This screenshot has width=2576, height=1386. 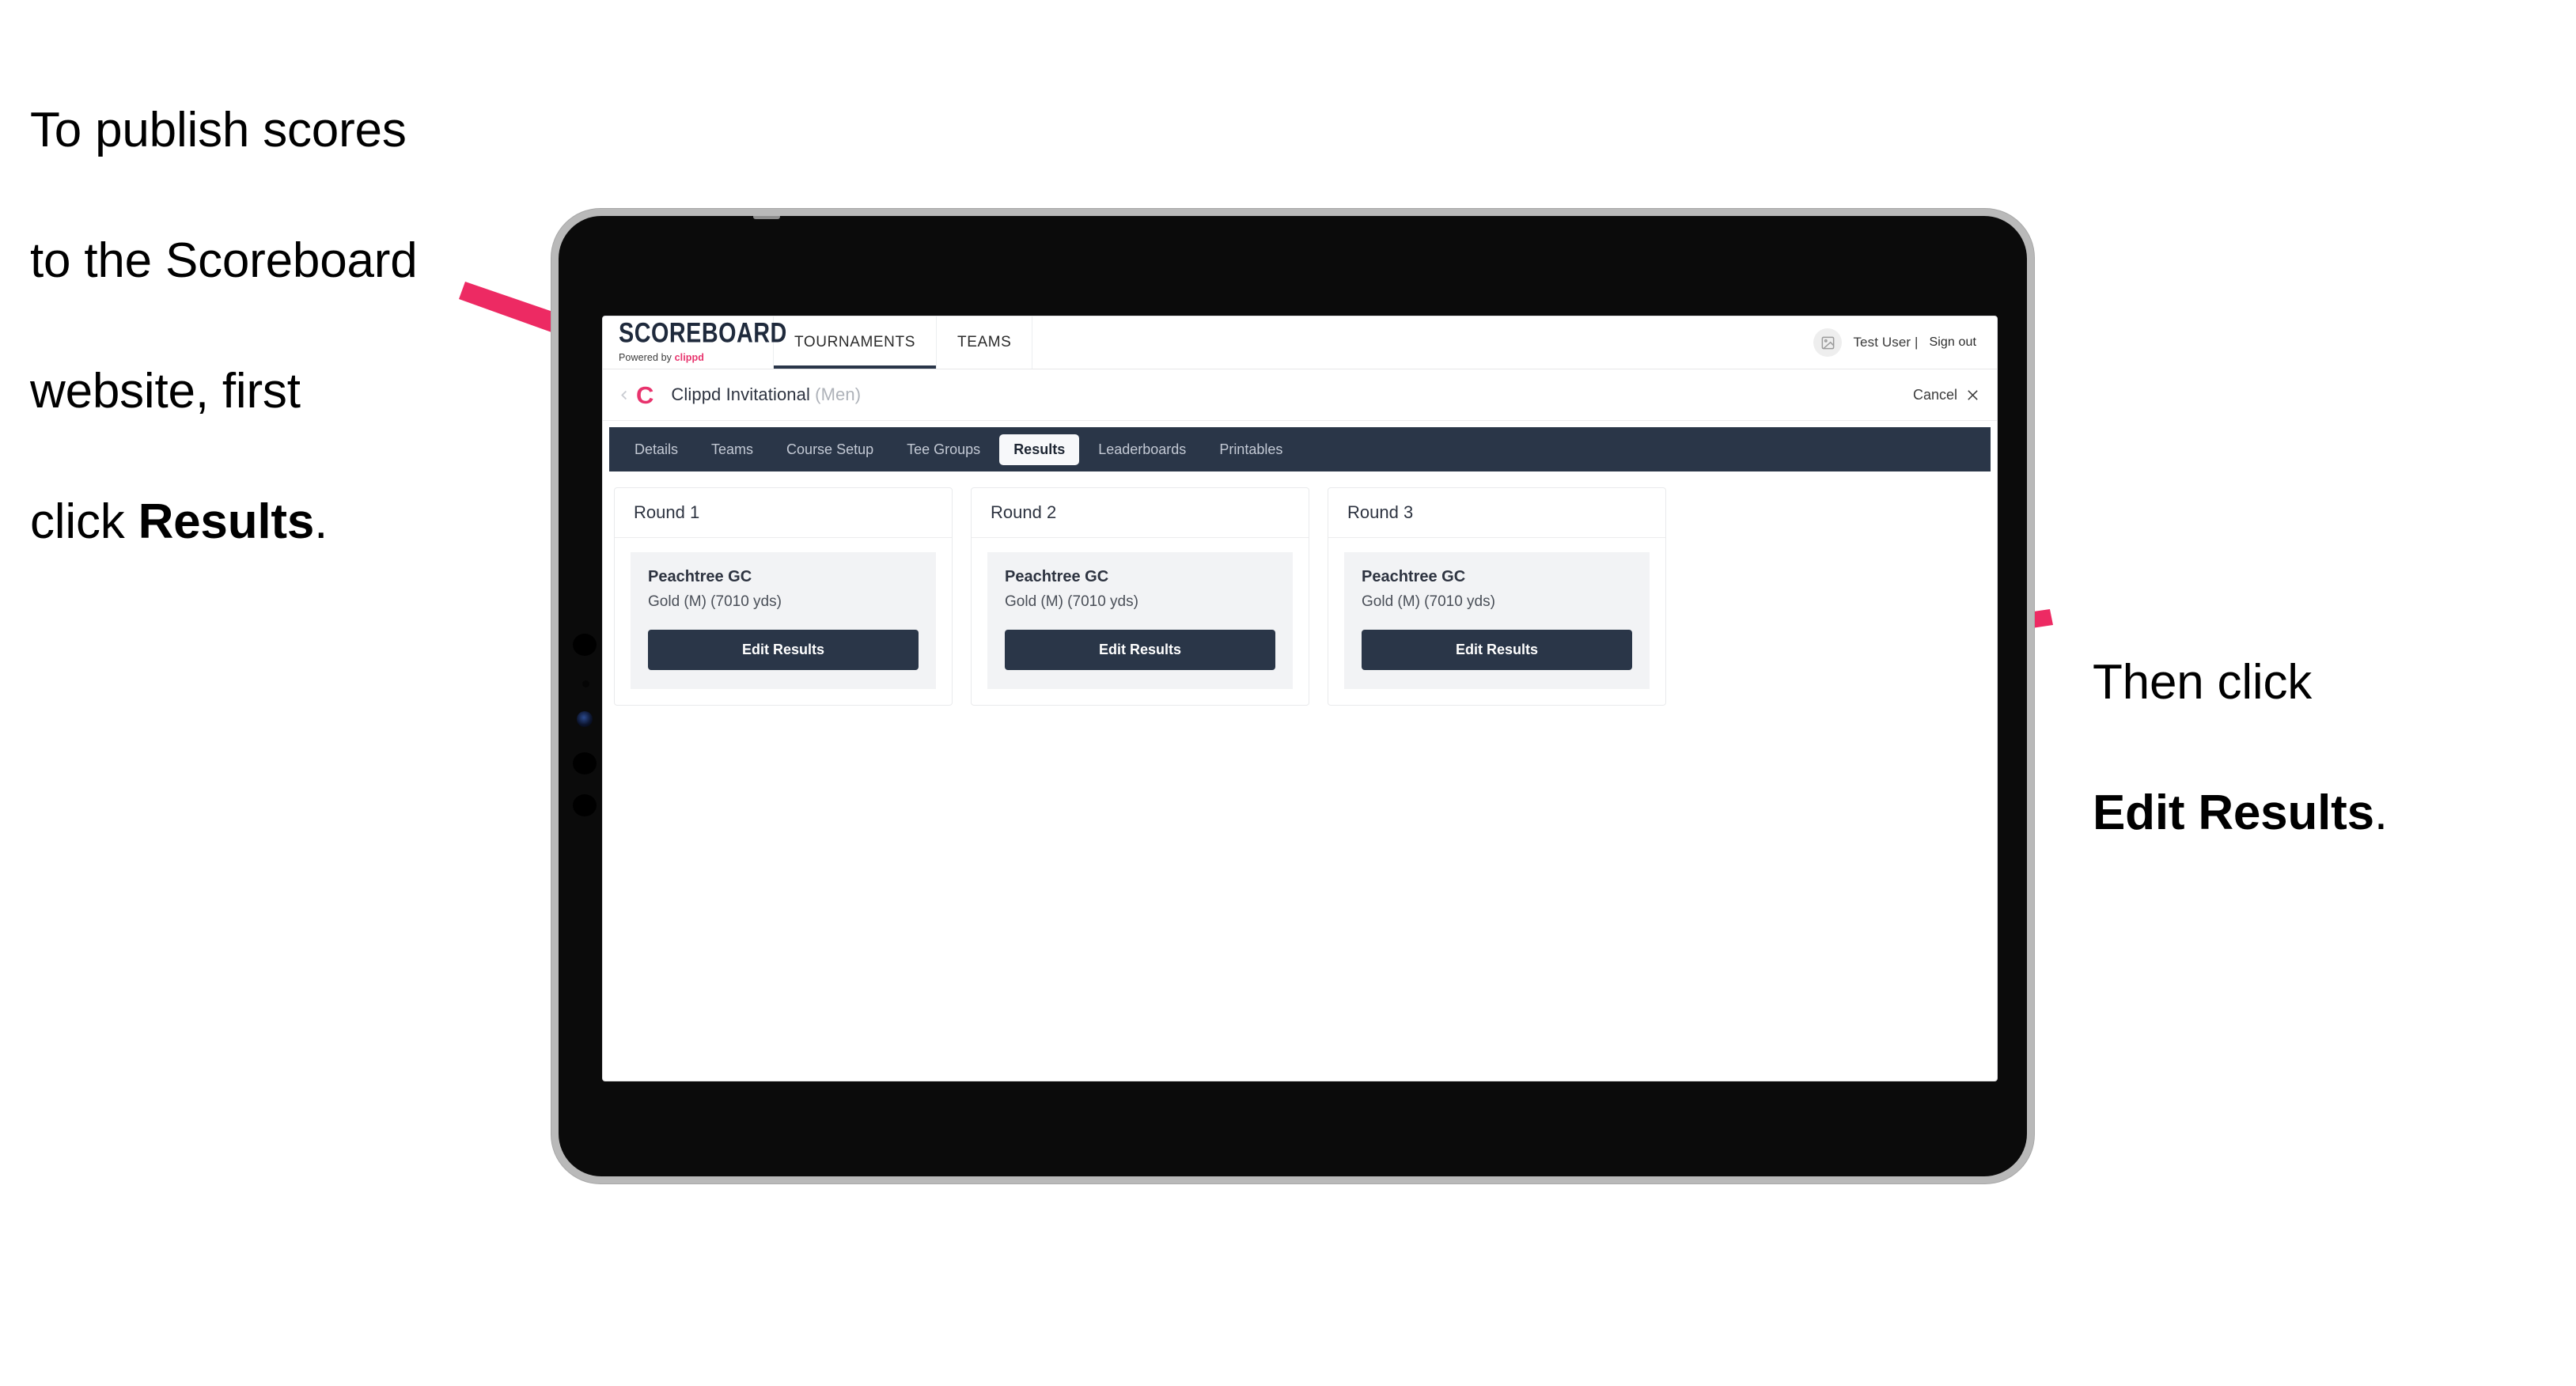 What do you see at coordinates (732, 450) in the screenshot?
I see `nav-tab-teams: Teams` at bounding box center [732, 450].